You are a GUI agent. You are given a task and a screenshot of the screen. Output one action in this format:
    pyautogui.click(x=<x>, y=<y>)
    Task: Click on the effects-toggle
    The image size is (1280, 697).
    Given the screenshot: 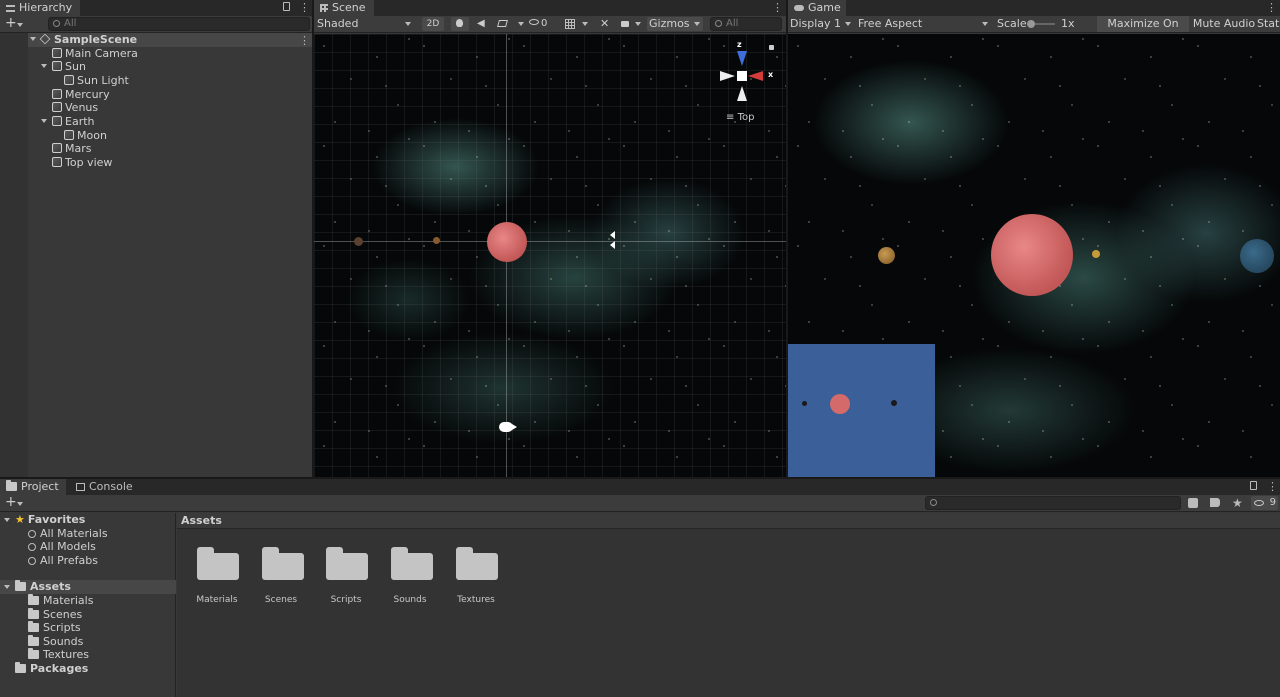 What is the action you would take?
    pyautogui.click(x=503, y=24)
    